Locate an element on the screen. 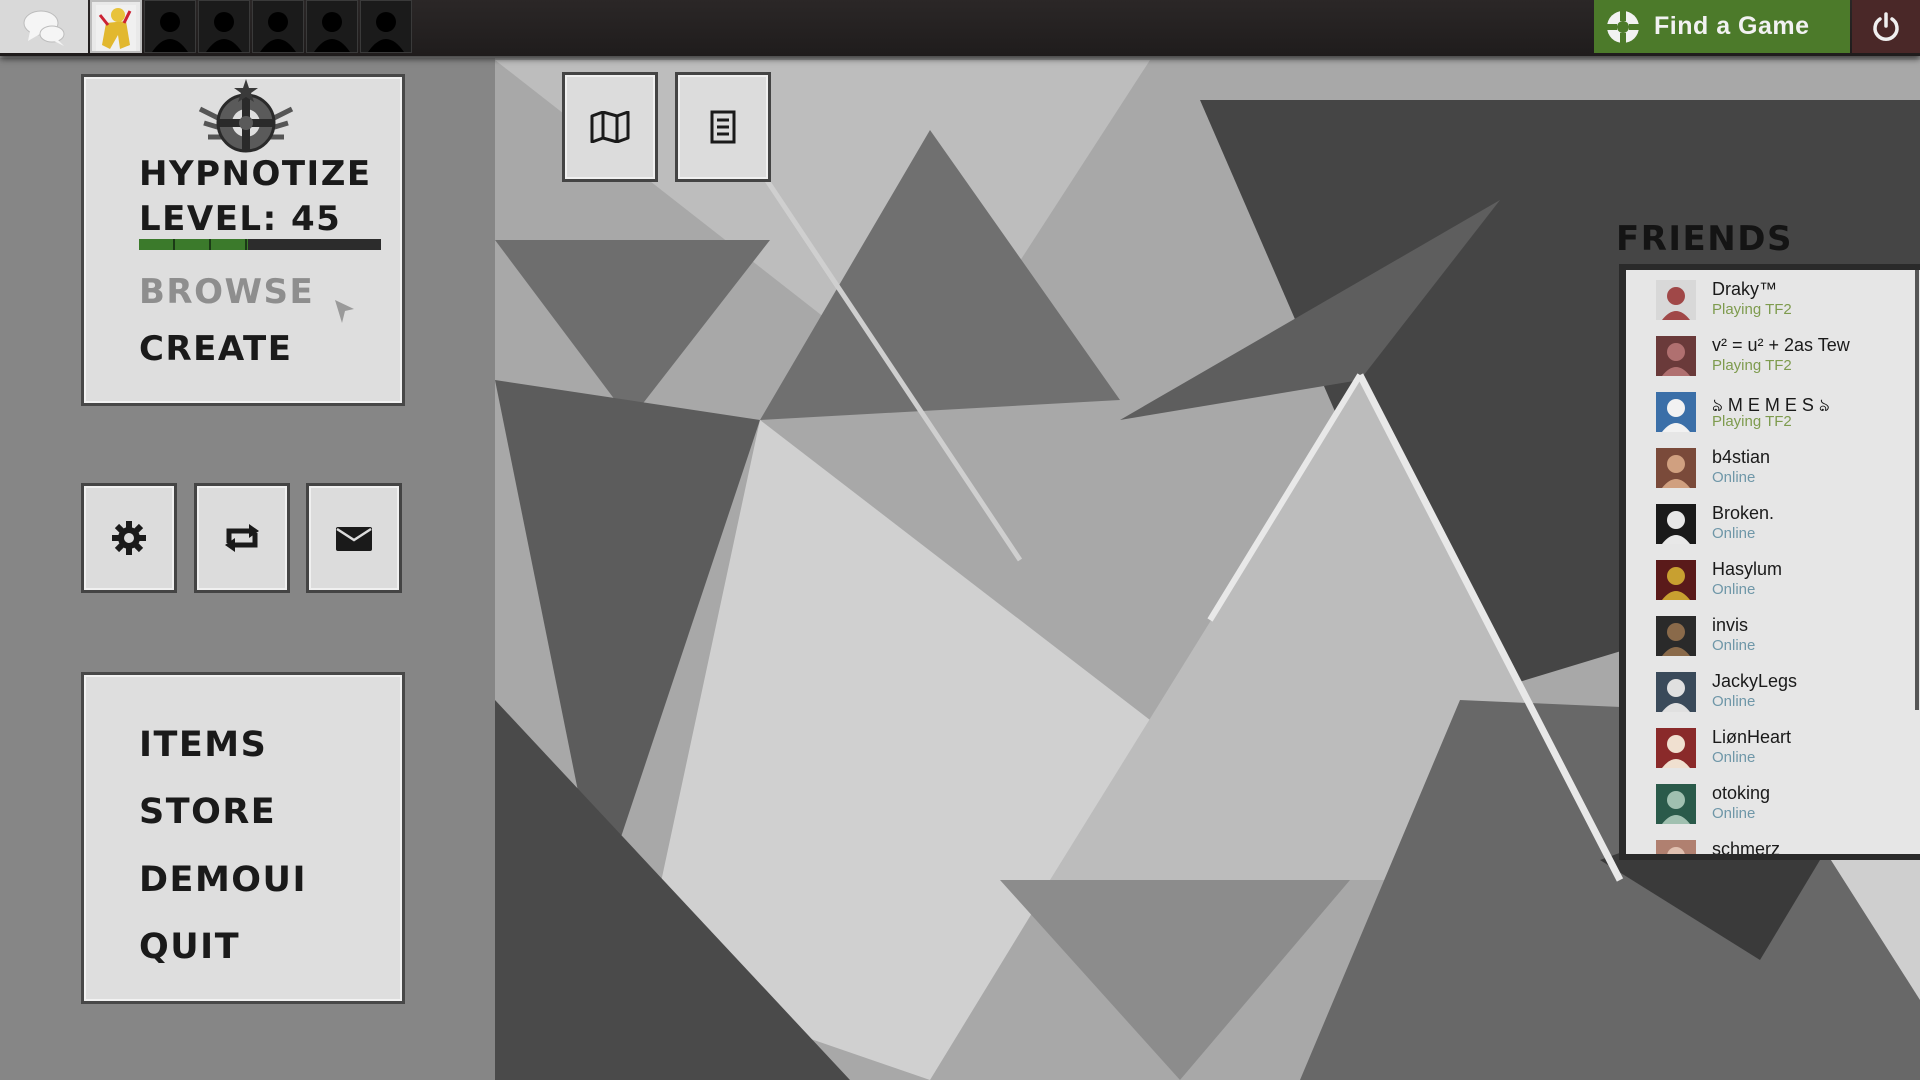  friend-row: v² = u² + 2as Tew Playing TF2 is located at coordinates (1773, 354).